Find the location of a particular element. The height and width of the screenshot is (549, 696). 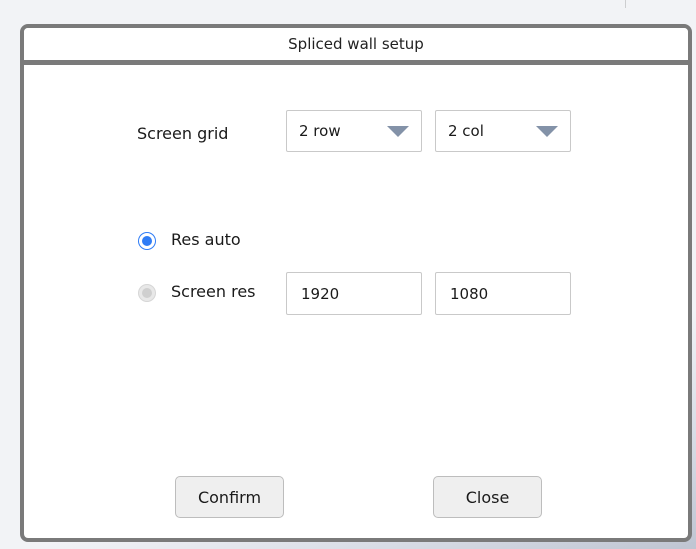

res-auto-radio is located at coordinates (147, 241).